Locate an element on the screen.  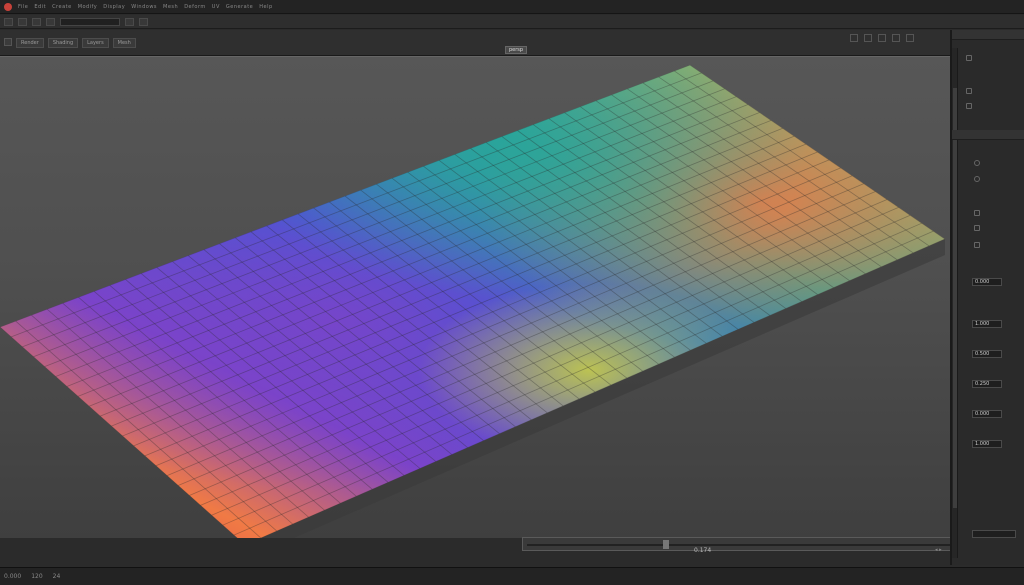
menu-uv: UV is located at coordinates (216, 7).